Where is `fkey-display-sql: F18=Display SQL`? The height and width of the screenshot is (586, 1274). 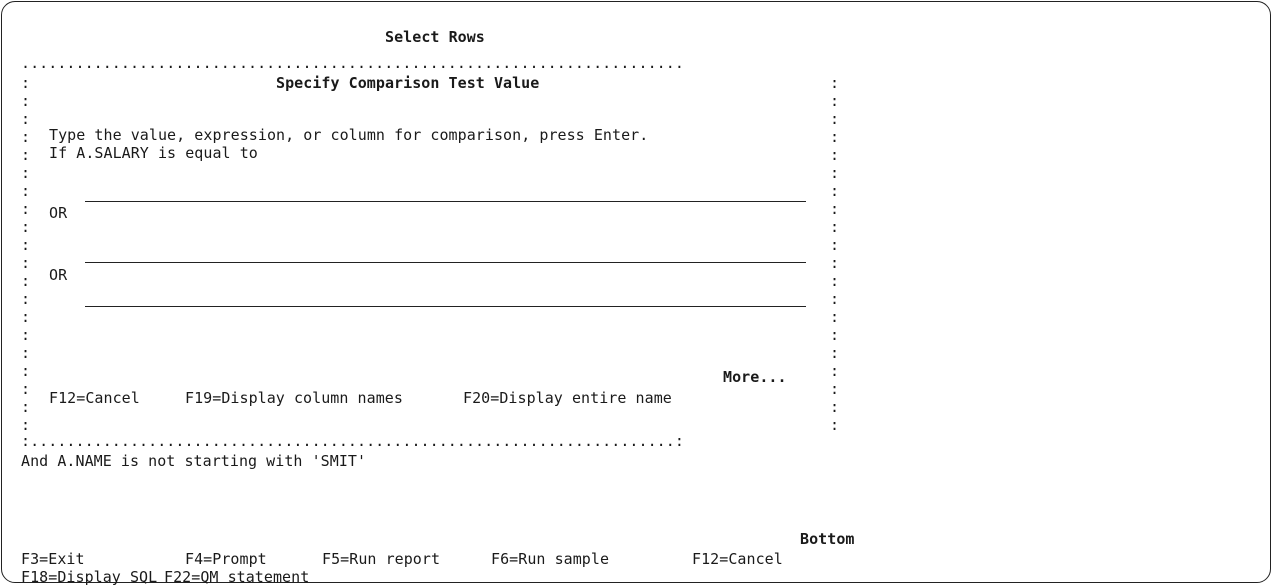 fkey-display-sql: F18=Display SQL is located at coordinates (89, 577).